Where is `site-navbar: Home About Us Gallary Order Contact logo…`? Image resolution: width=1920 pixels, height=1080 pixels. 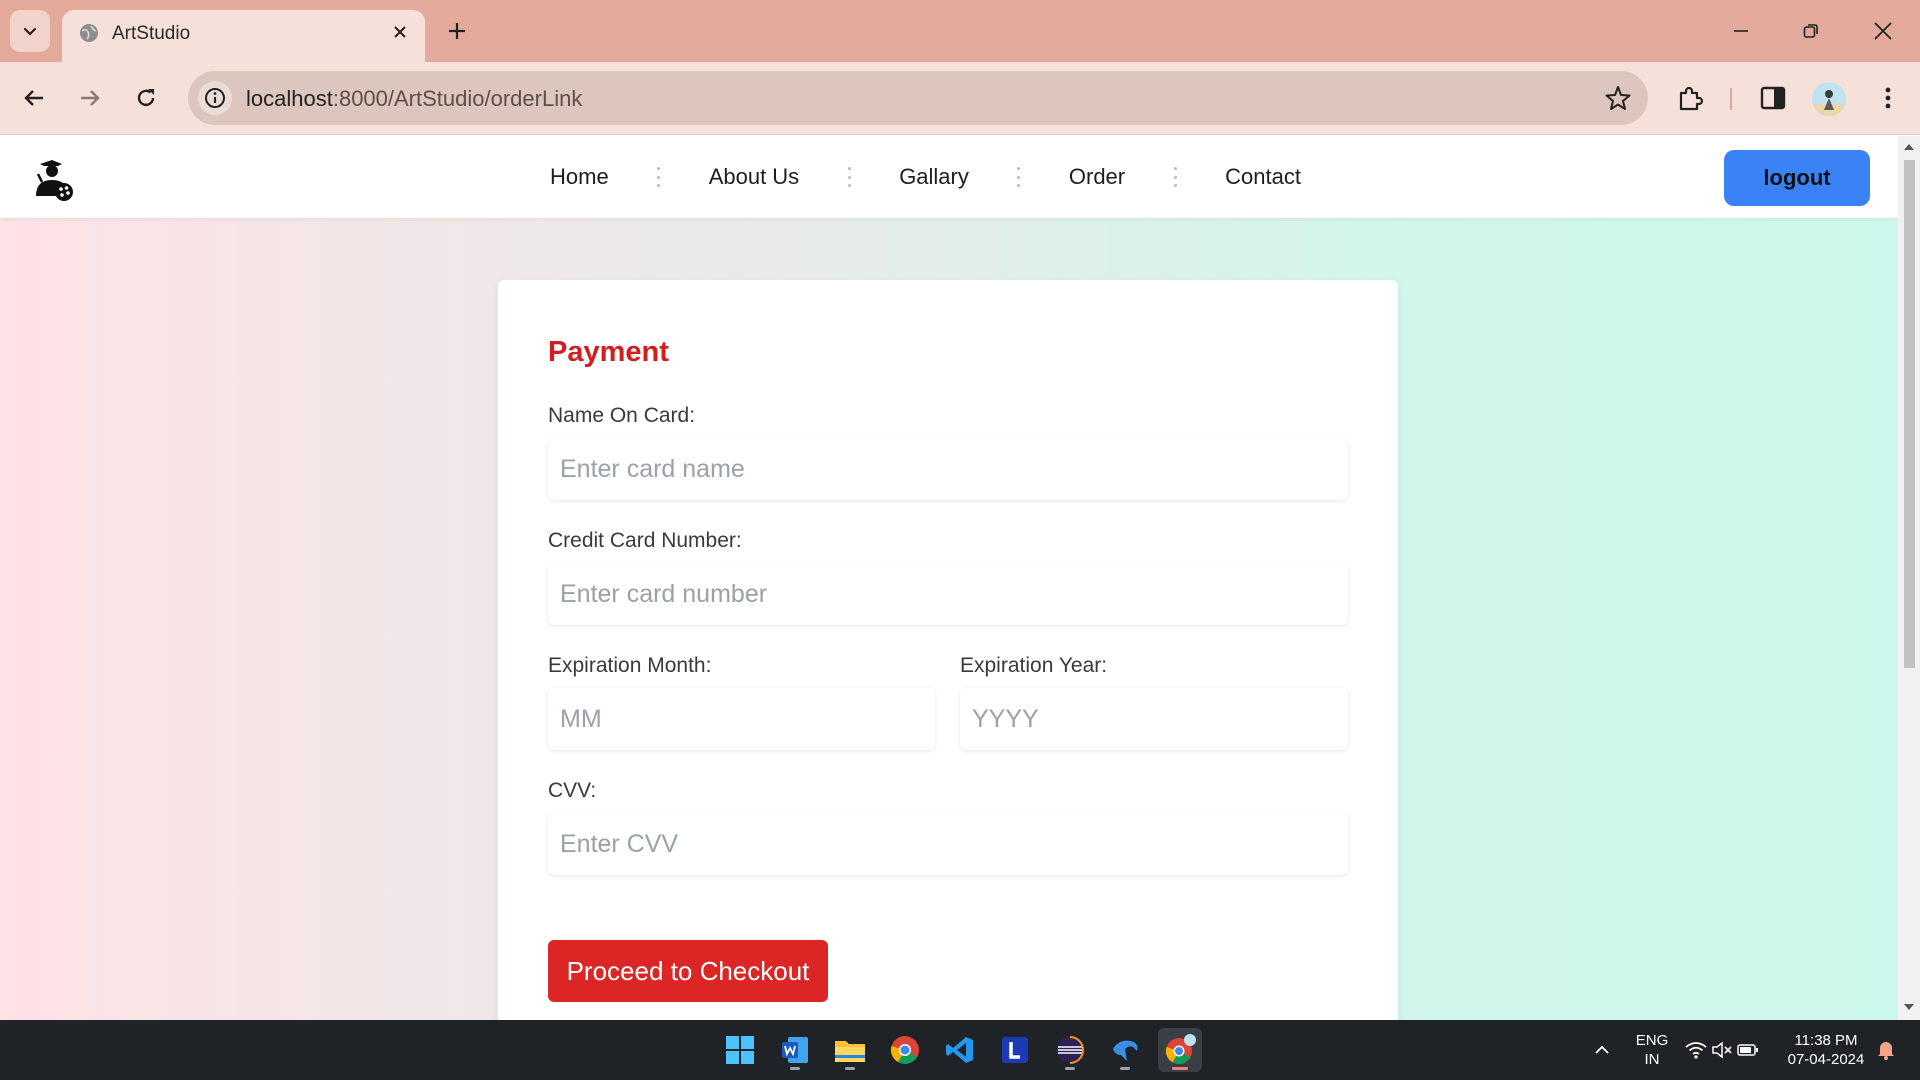
site-navbar: Home About Us Gallary Order Contact logo… is located at coordinates (949, 177).